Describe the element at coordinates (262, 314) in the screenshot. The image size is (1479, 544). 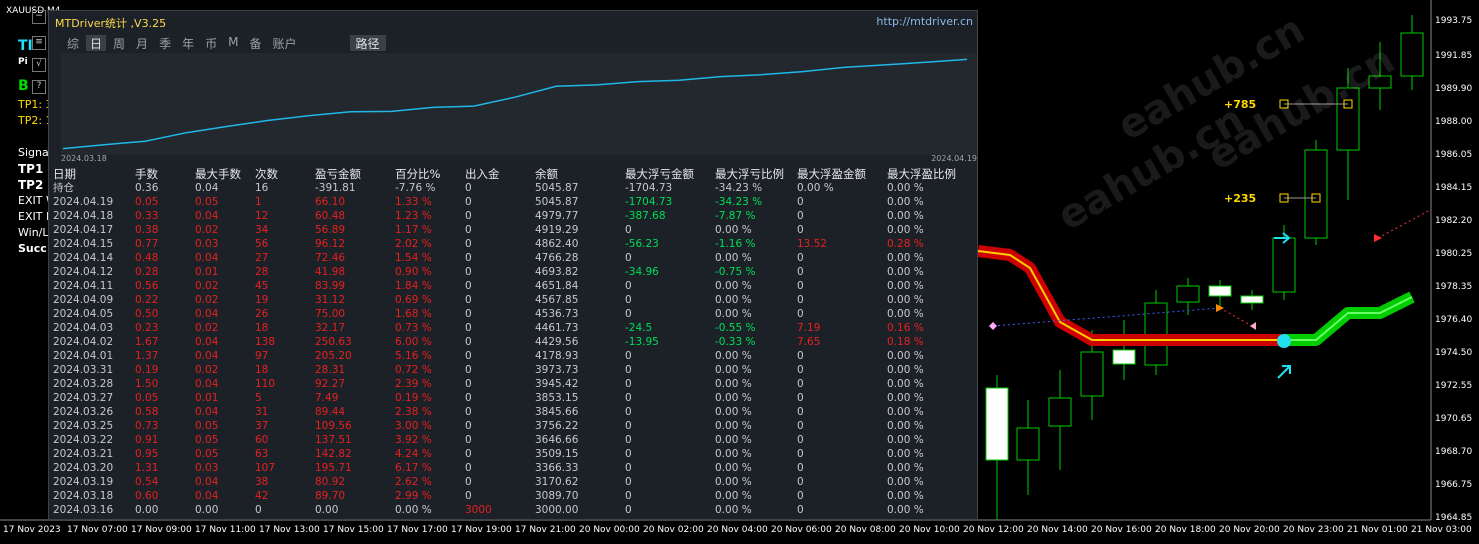
I see `table-cell: 26` at that location.